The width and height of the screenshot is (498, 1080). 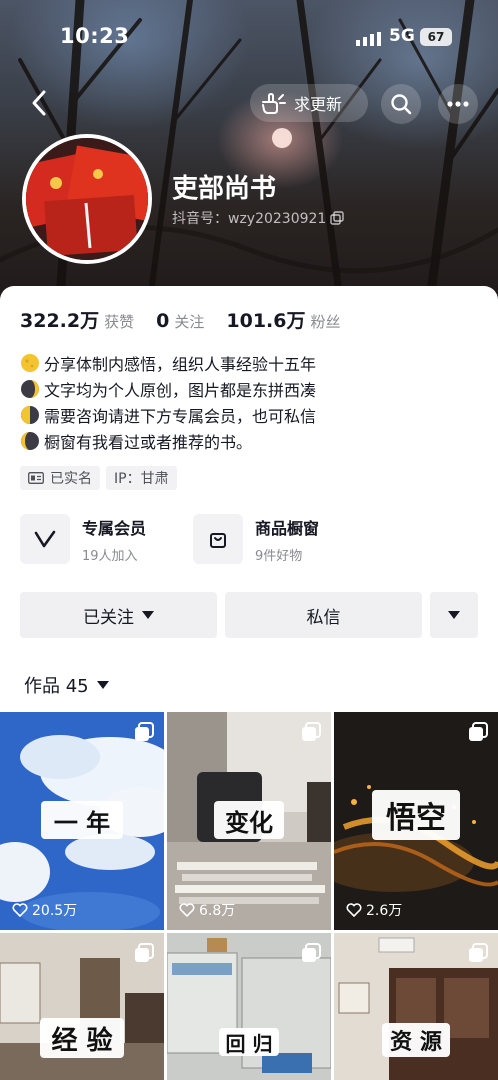 I want to click on bio-line: 需要咨询请进下方专属会员，也可私信, so click(x=250, y=415).